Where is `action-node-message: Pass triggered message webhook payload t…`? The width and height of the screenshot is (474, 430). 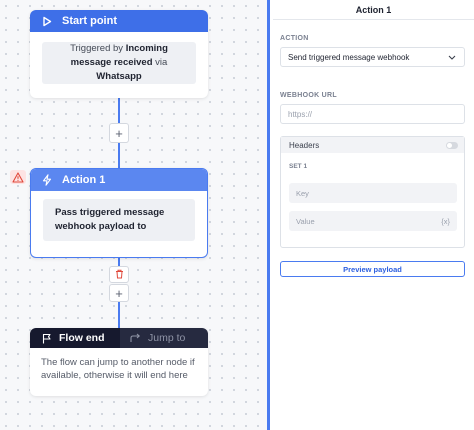
action-node-message: Pass triggered message webhook payload t… is located at coordinates (119, 220).